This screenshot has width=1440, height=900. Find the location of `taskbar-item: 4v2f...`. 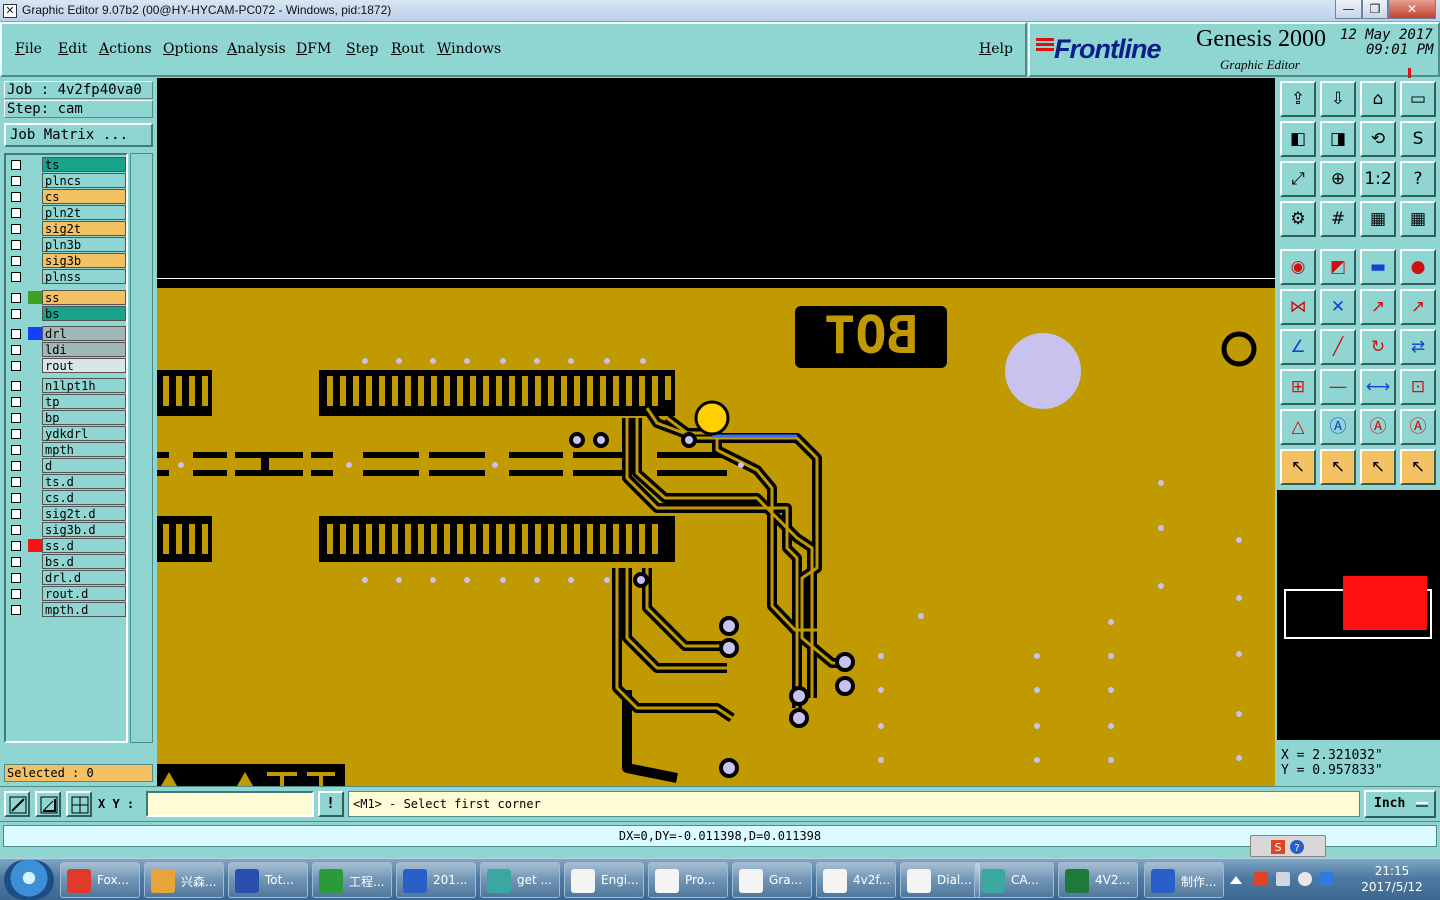

taskbar-item: 4v2f... is located at coordinates (856, 880).